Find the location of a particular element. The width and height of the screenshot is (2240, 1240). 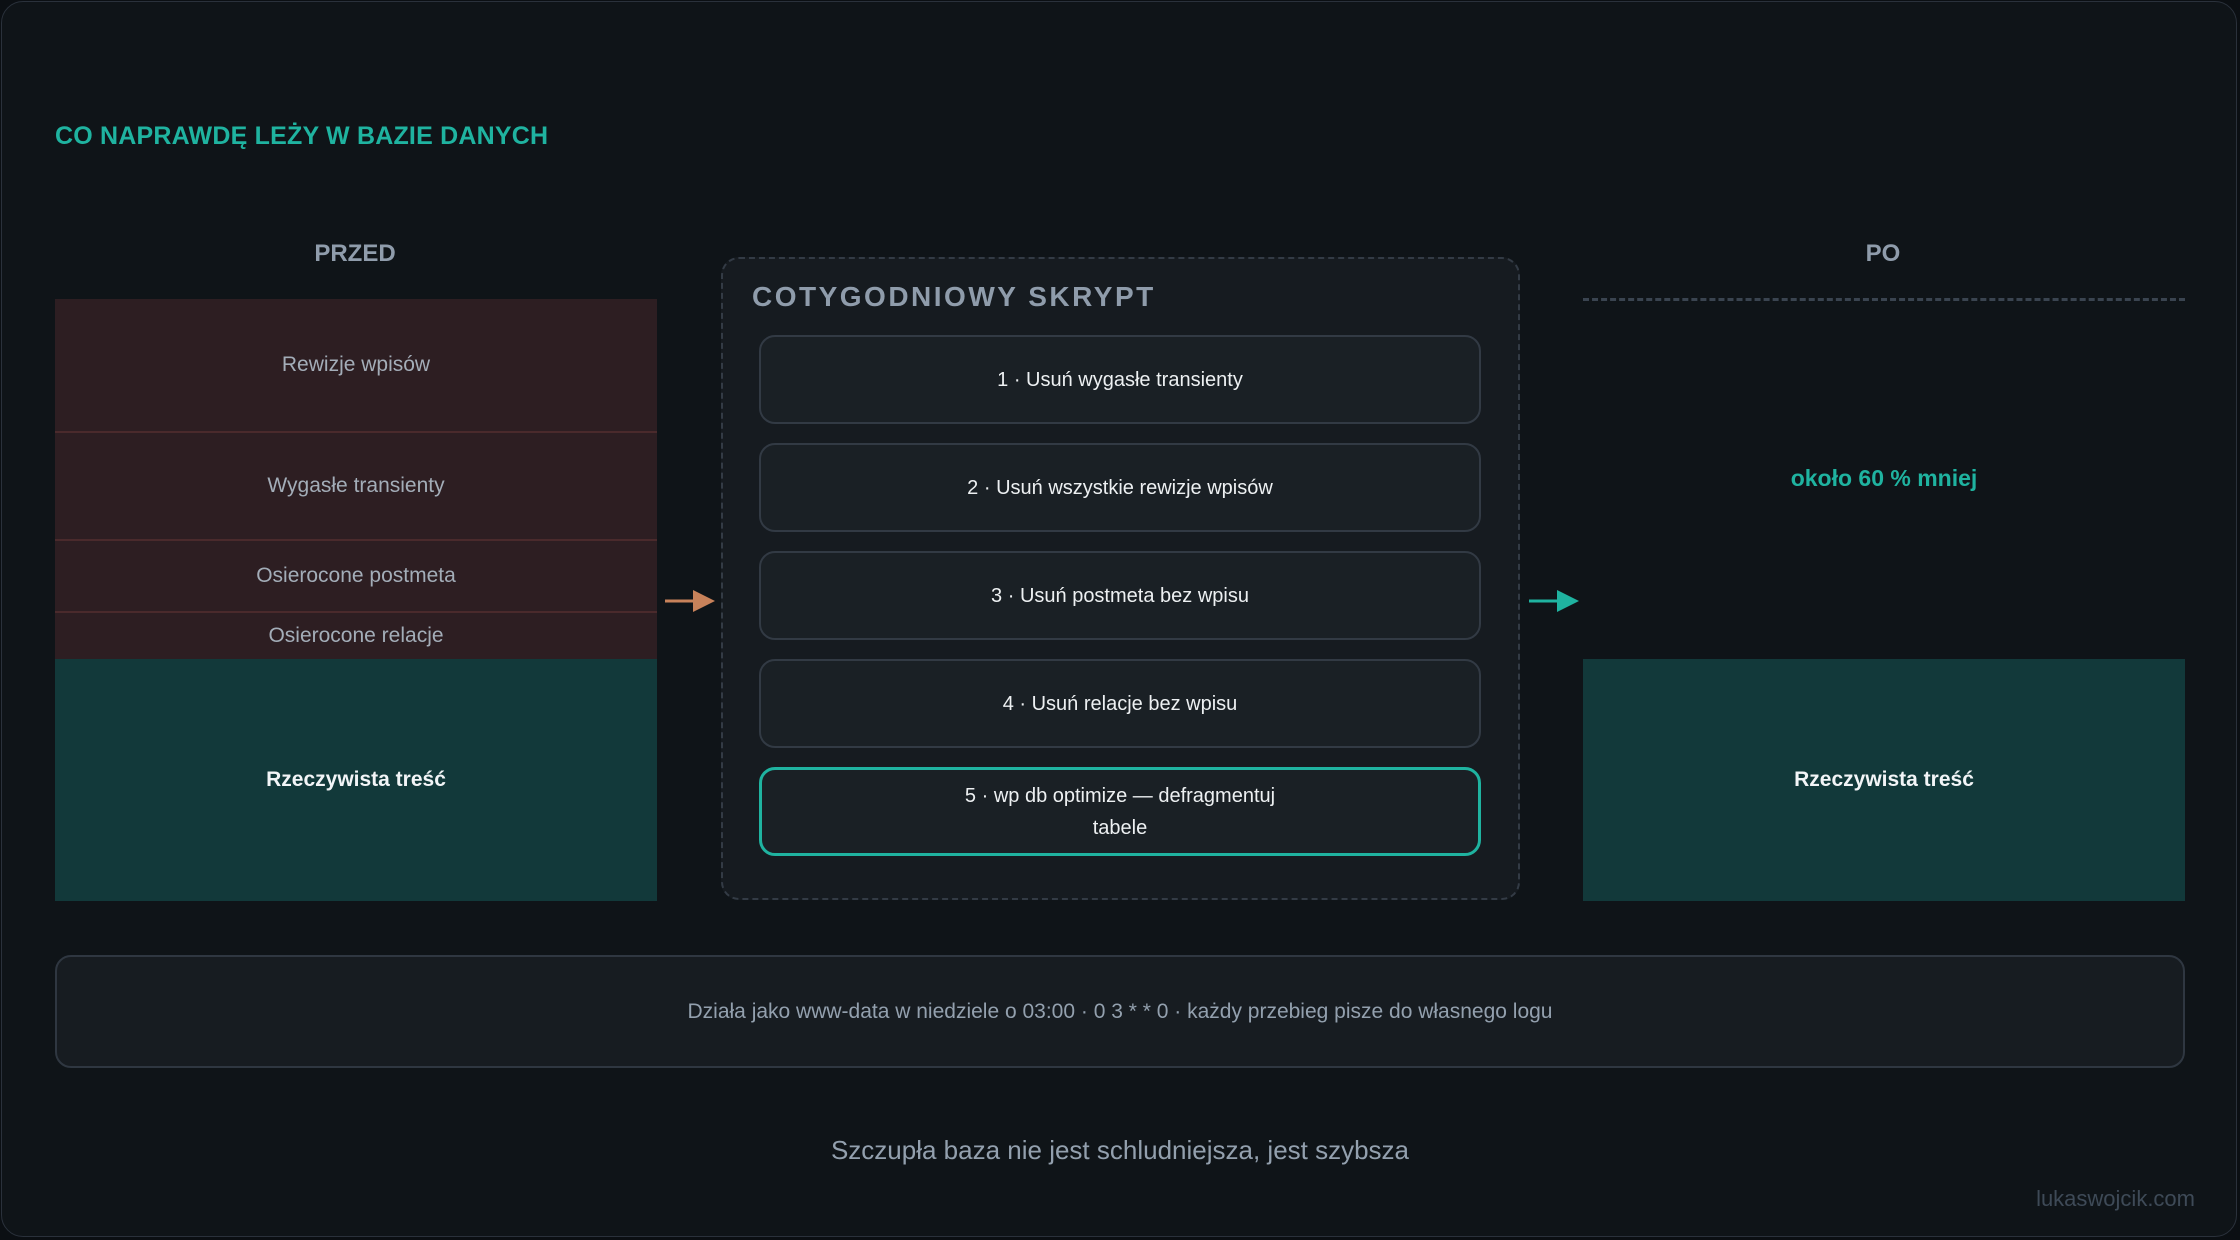

step-5: 5 · wp db optimize — defragmentuj tabele is located at coordinates (1120, 811).